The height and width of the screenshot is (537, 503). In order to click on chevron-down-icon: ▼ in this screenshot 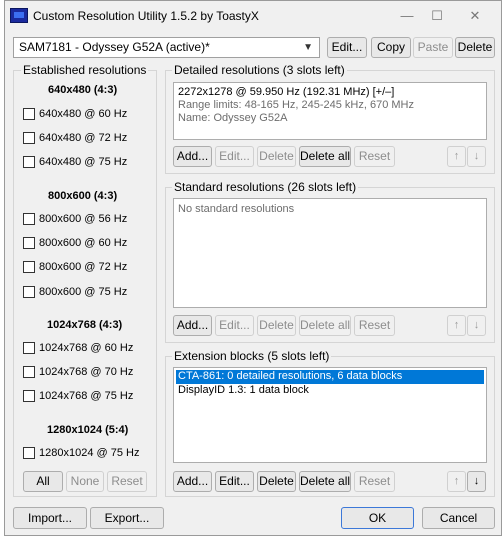, I will do `click(308, 47)`.